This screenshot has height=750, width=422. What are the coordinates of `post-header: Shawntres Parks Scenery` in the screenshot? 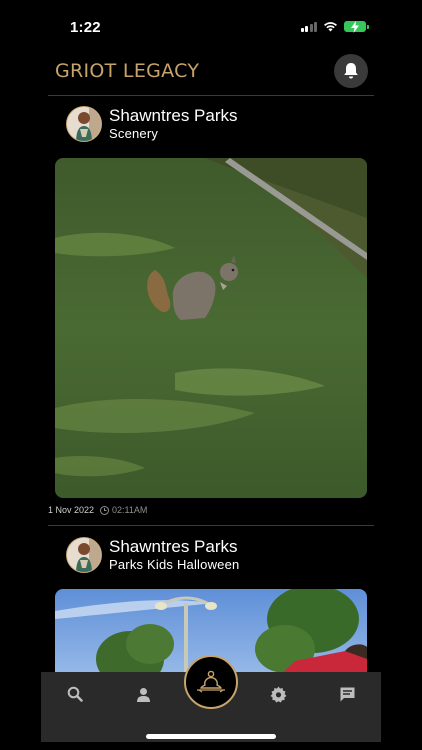 It's located at (226, 126).